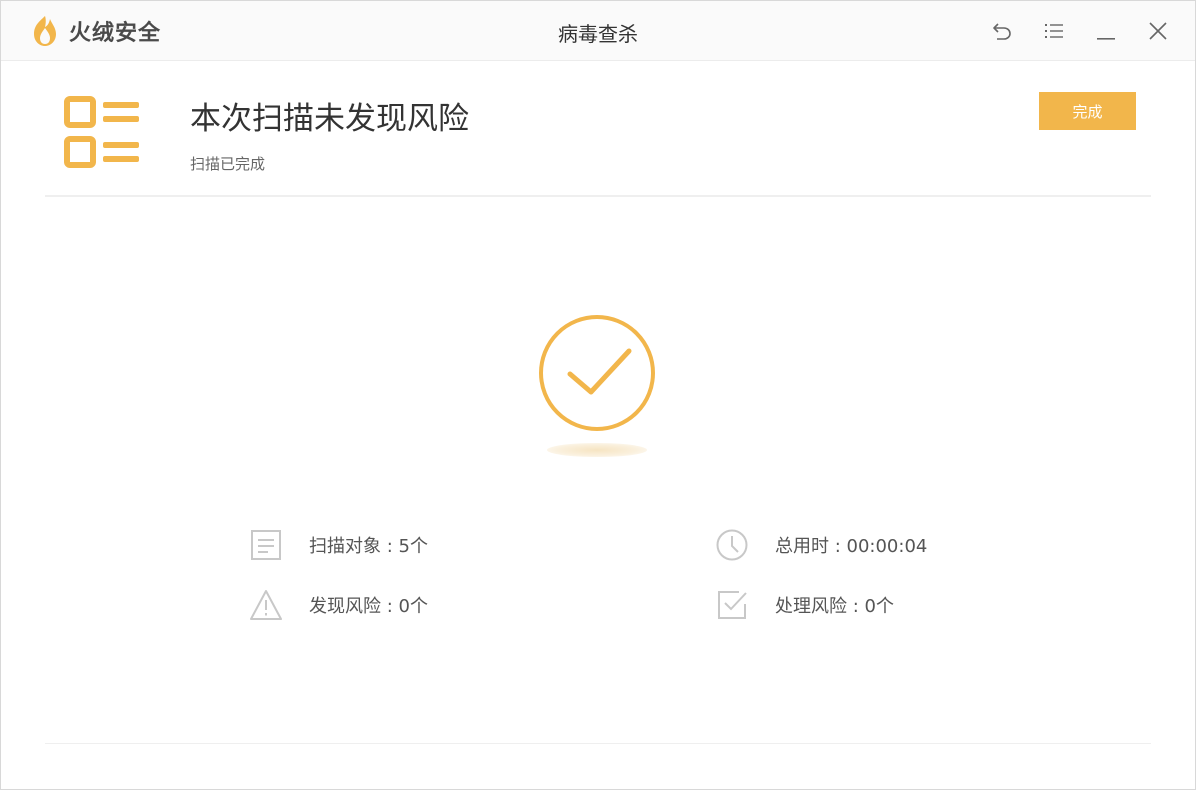  I want to click on minimize-button, so click(1106, 31).